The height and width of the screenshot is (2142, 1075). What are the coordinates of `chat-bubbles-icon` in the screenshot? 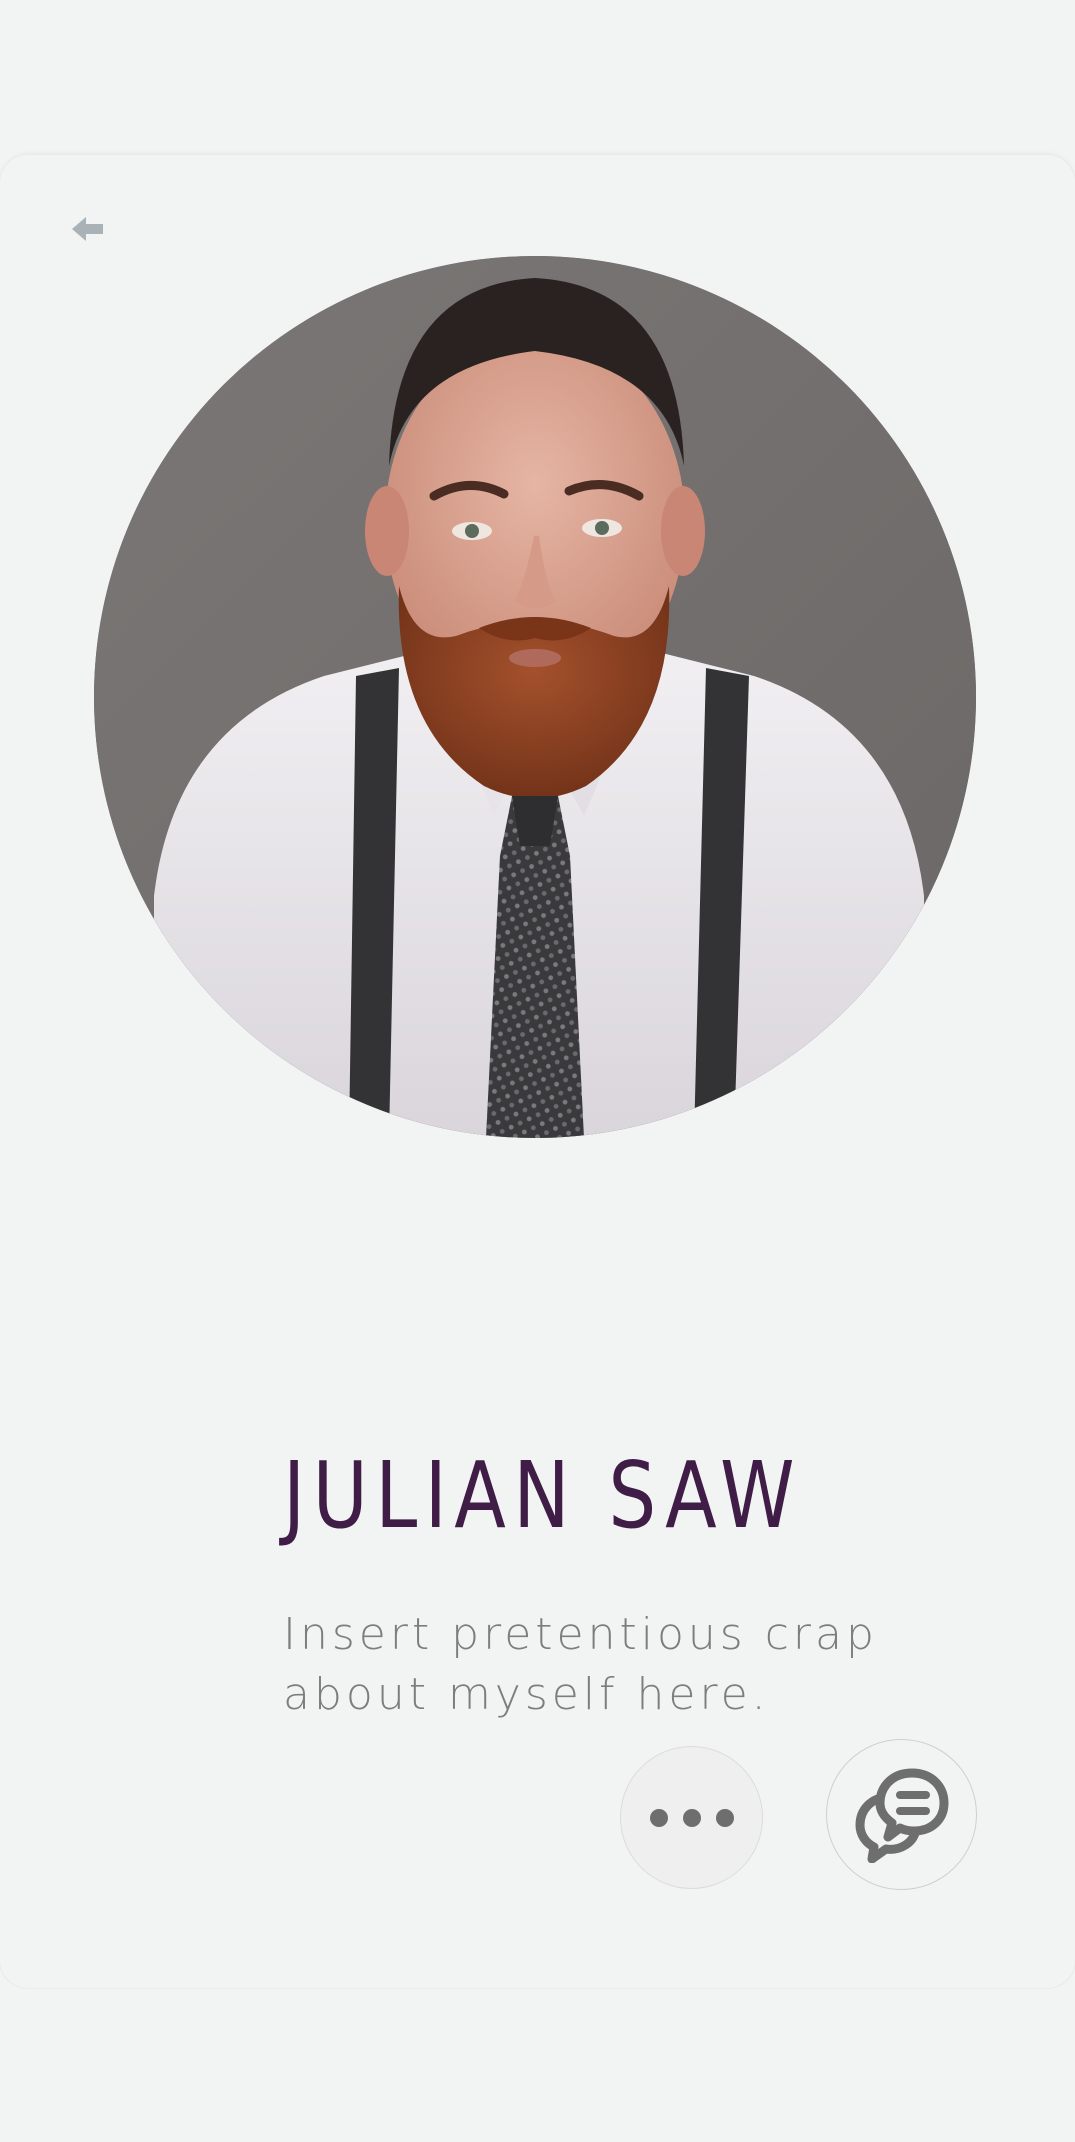 It's located at (901, 1815).